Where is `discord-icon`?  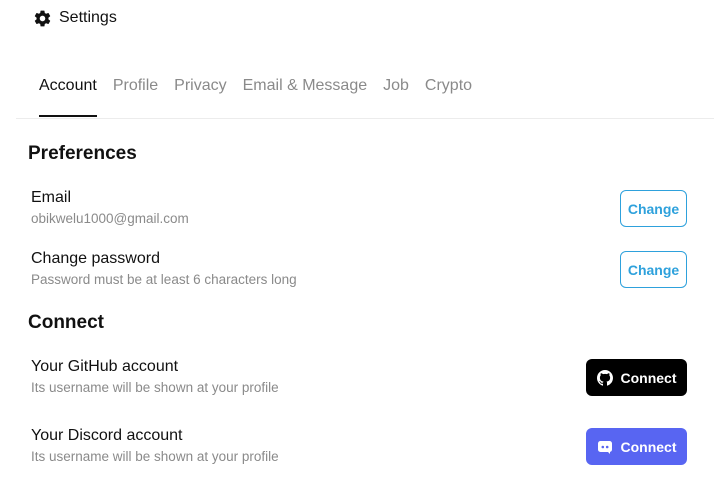 discord-icon is located at coordinates (605, 447).